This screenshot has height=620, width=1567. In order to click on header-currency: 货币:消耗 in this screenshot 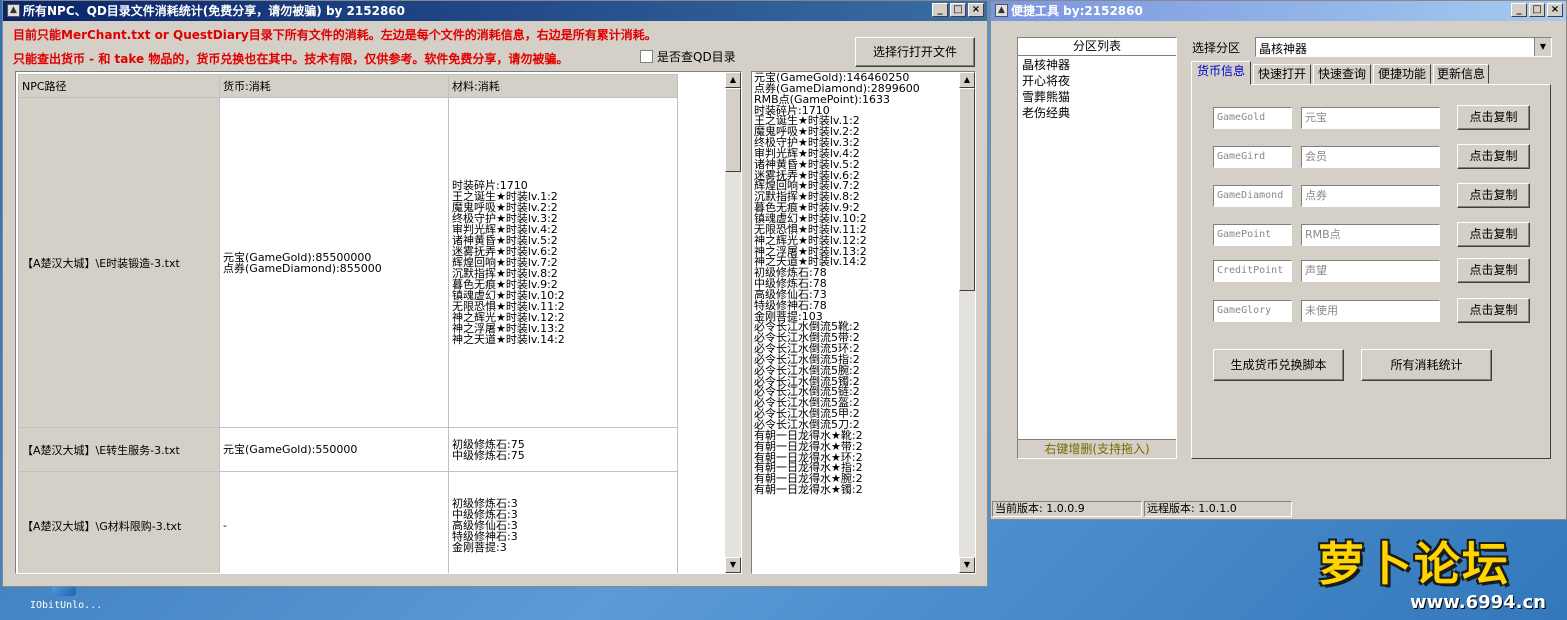, I will do `click(334, 86)`.